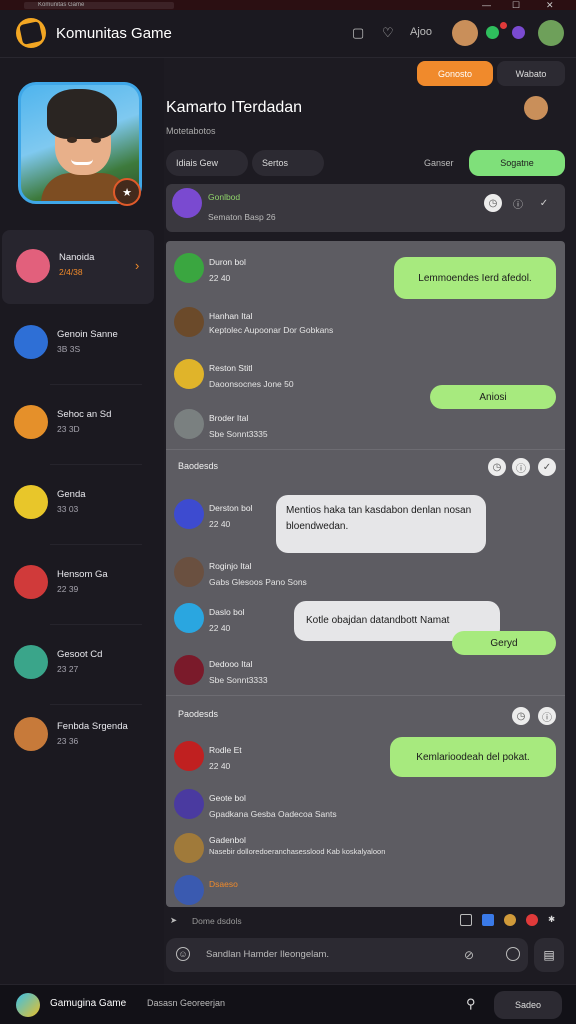 The height and width of the screenshot is (1024, 576). What do you see at coordinates (82, 343) in the screenshot?
I see `sidebar-item-1: Genoin Sanne 3B 3S` at bounding box center [82, 343].